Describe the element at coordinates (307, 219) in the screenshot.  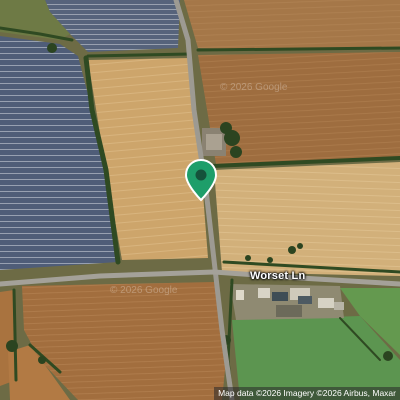
I see `field-light` at that location.